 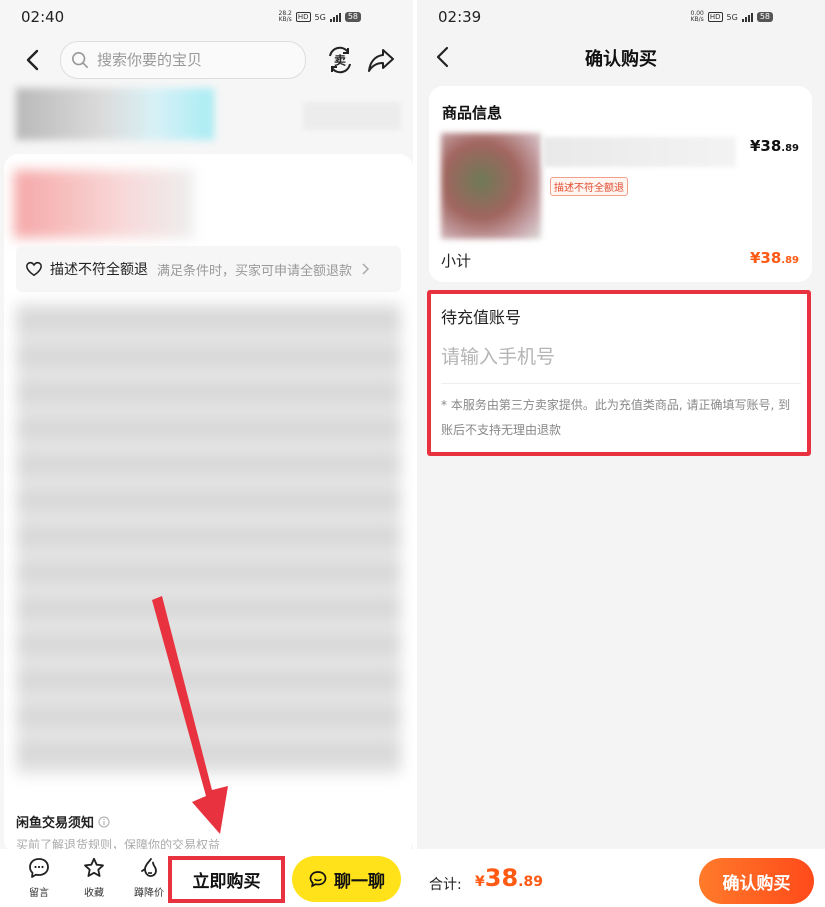 I want to click on goods-price: ¥38.89, so click(x=774, y=146).